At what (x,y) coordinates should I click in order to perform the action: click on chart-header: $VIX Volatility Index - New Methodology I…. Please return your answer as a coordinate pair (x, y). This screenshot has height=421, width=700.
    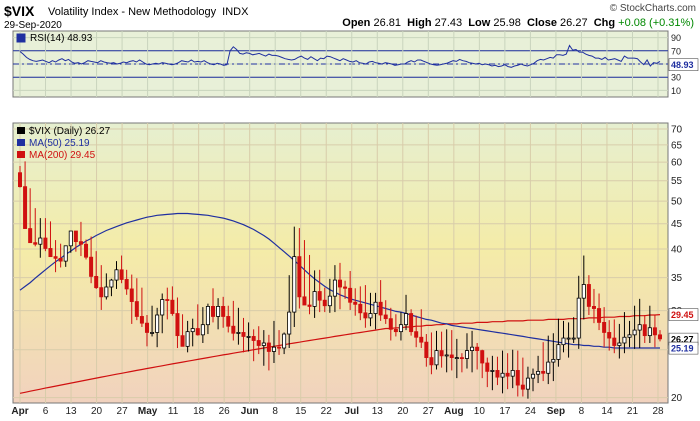
    Looking at the image, I should click on (350, 16).